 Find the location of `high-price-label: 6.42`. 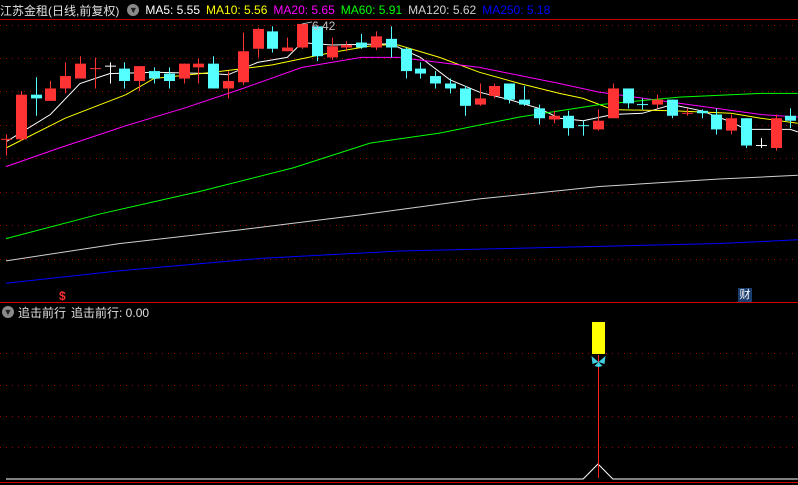

high-price-label: 6.42 is located at coordinates (324, 26).